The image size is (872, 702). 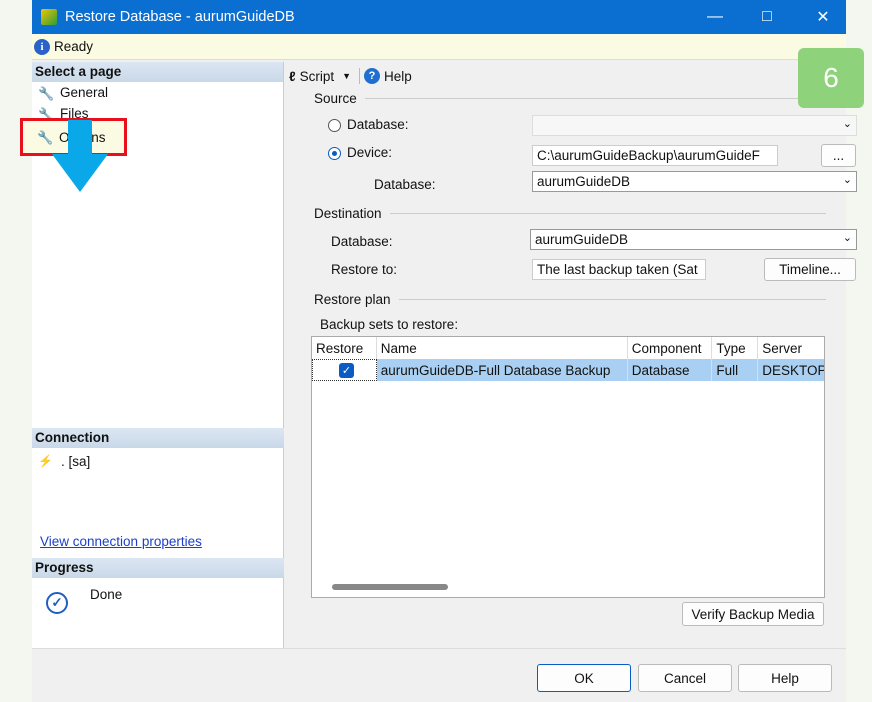 I want to click on status-text: Ready, so click(x=74, y=46).